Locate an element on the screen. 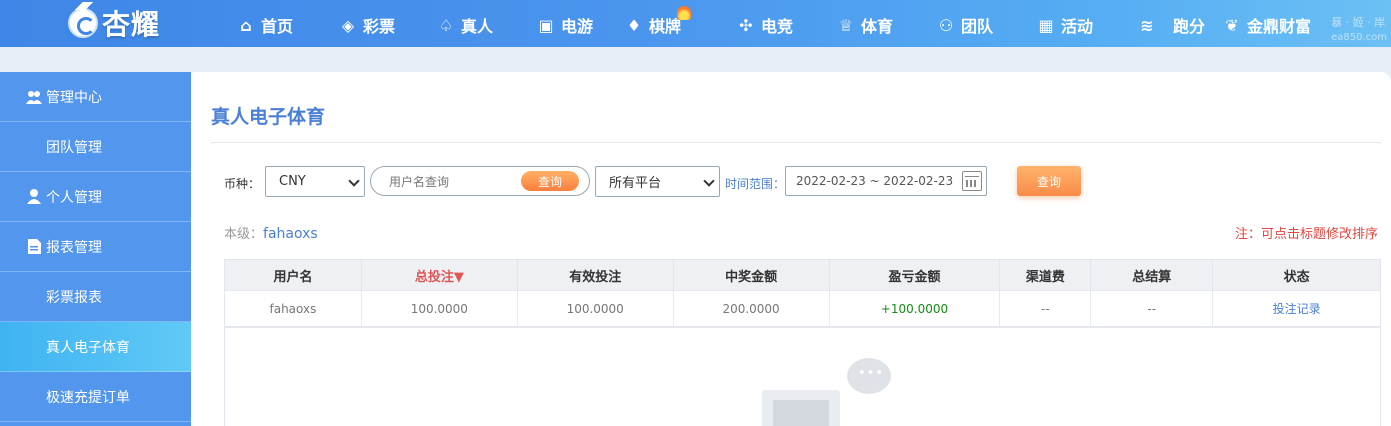 Image resolution: width=1391 pixels, height=426 pixels. nav-item-sports: ♕ 体育 is located at coordinates (864, 25).